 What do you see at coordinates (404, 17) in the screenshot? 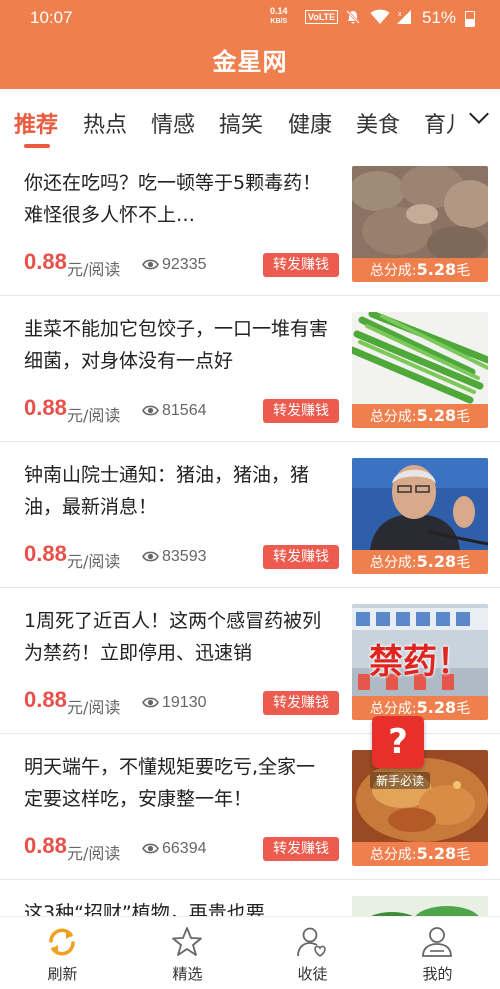
I see `signal-icon: x` at bounding box center [404, 17].